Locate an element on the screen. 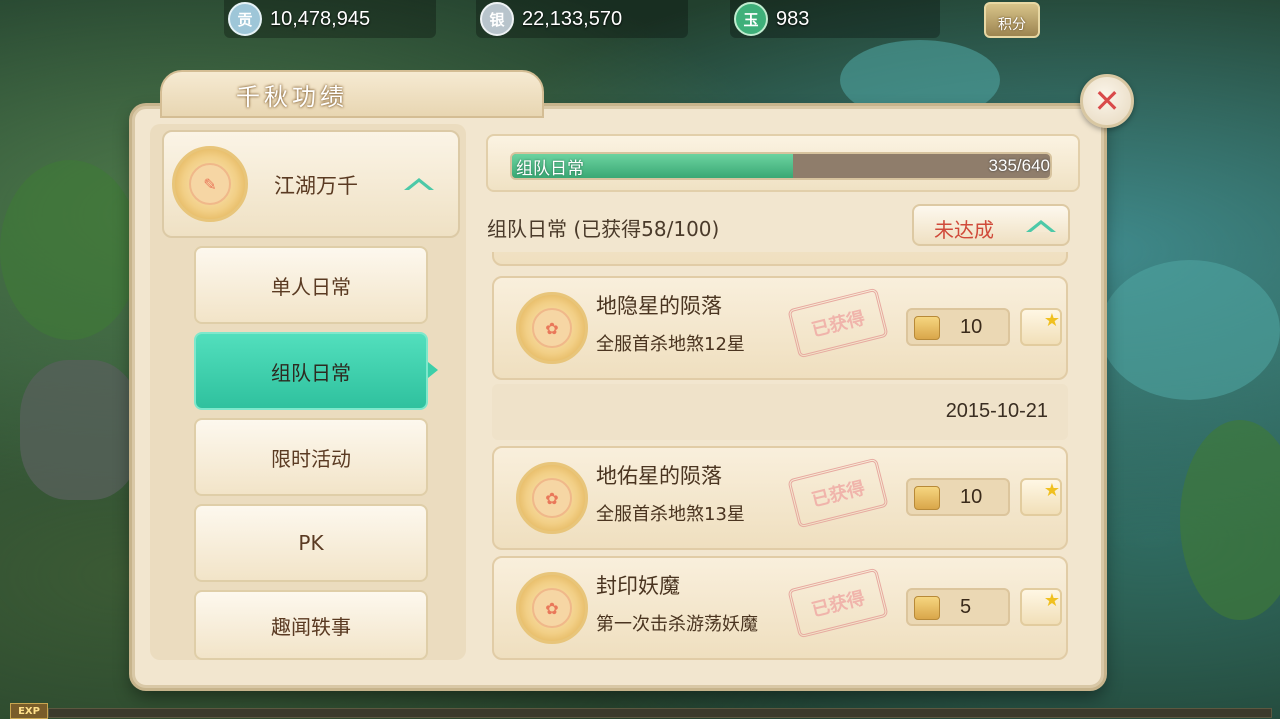 The height and width of the screenshot is (719, 1280). score-button-label: 积分 is located at coordinates (1012, 25).